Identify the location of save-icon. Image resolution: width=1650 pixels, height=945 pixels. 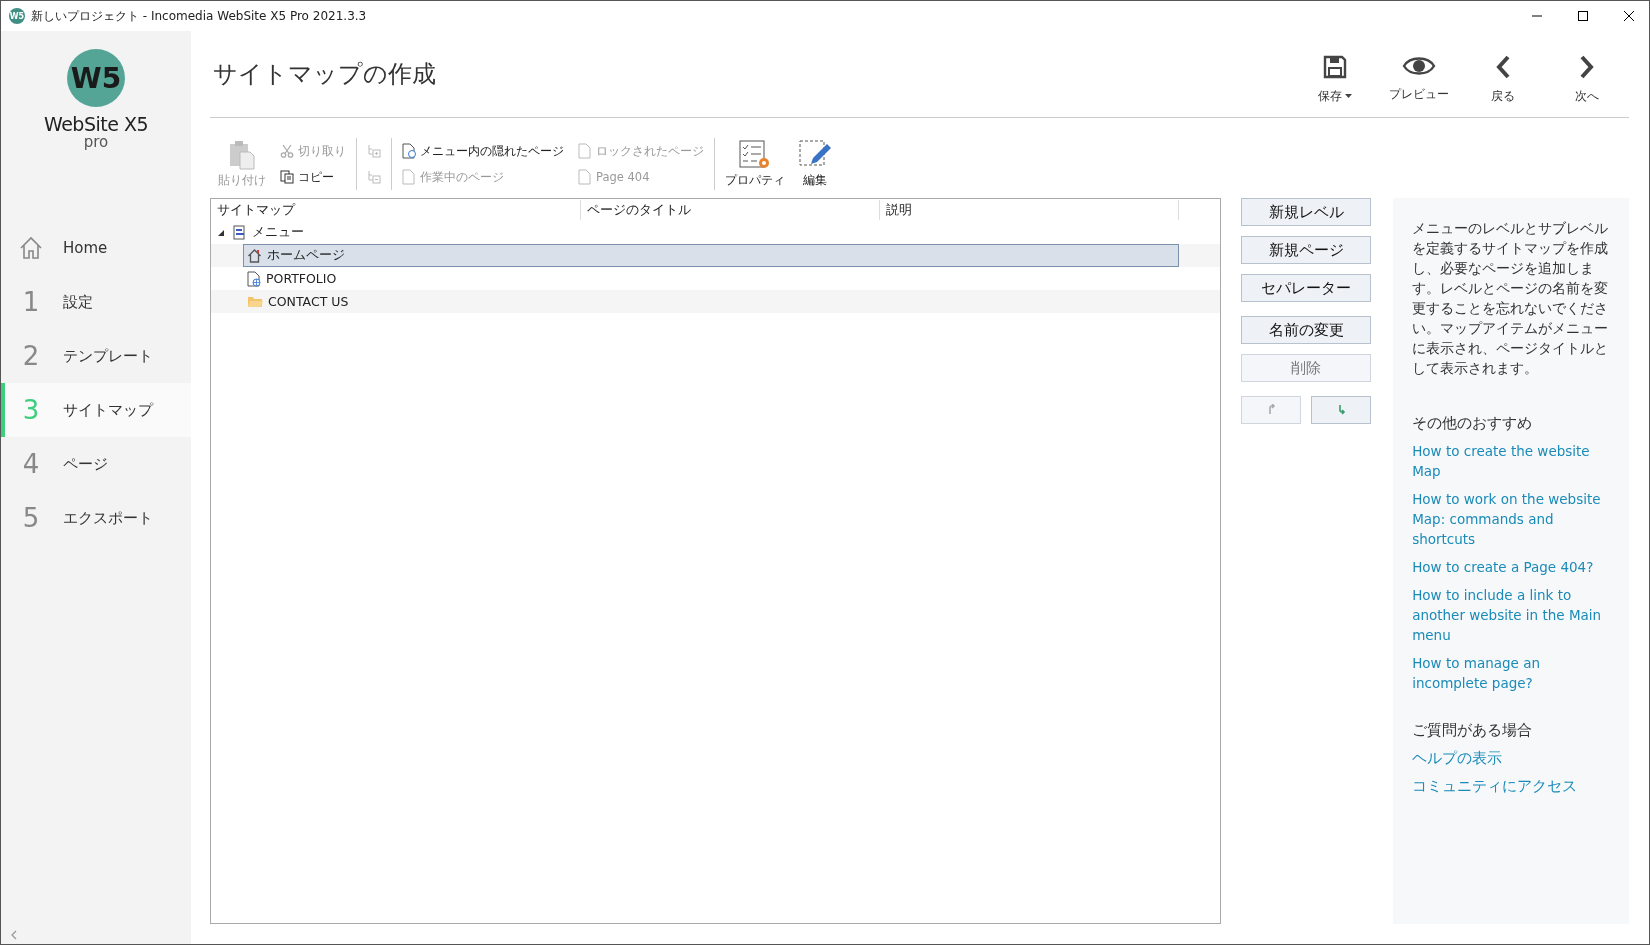
(1335, 66).